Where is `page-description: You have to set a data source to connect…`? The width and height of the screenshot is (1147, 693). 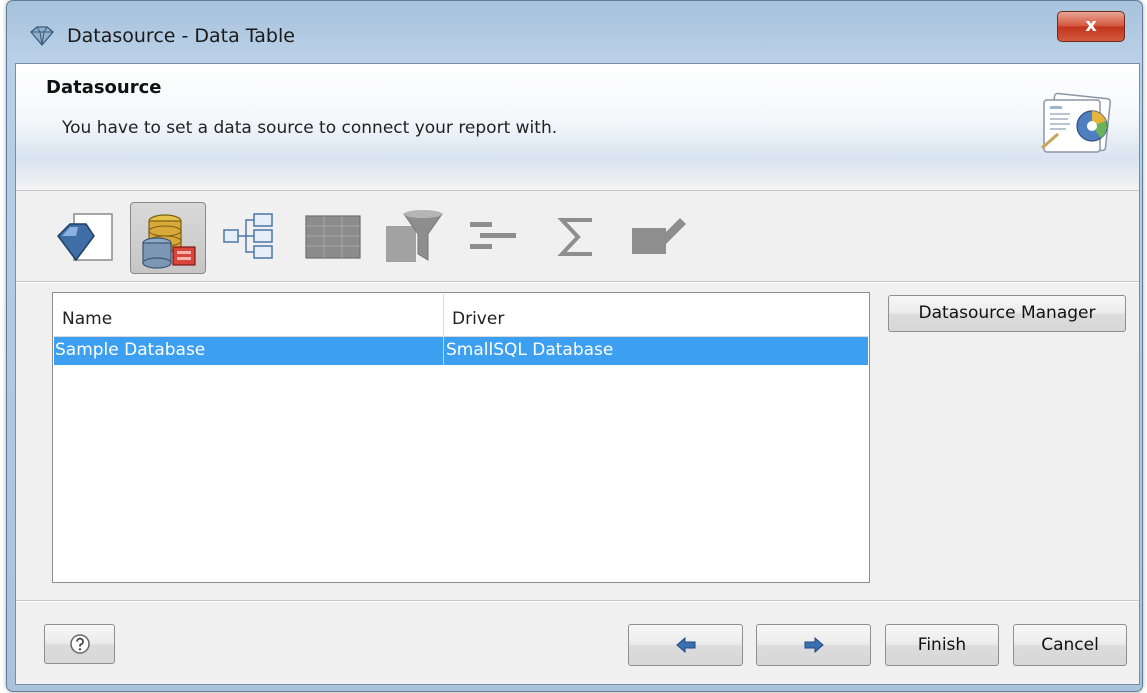 page-description: You have to set a data source to connect… is located at coordinates (310, 128).